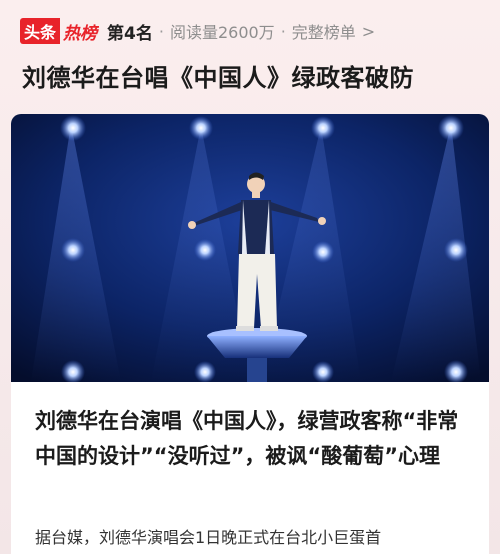  I want to click on rank-label: 第4名, so click(130, 33).